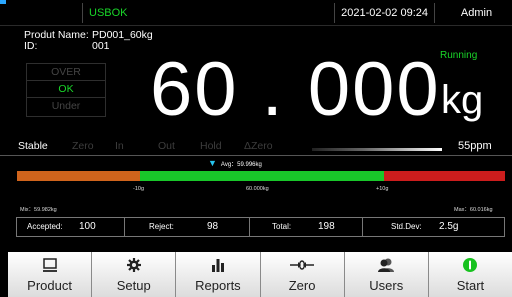 The width and height of the screenshot is (512, 297). I want to click on user-button: Admin, so click(473, 13).